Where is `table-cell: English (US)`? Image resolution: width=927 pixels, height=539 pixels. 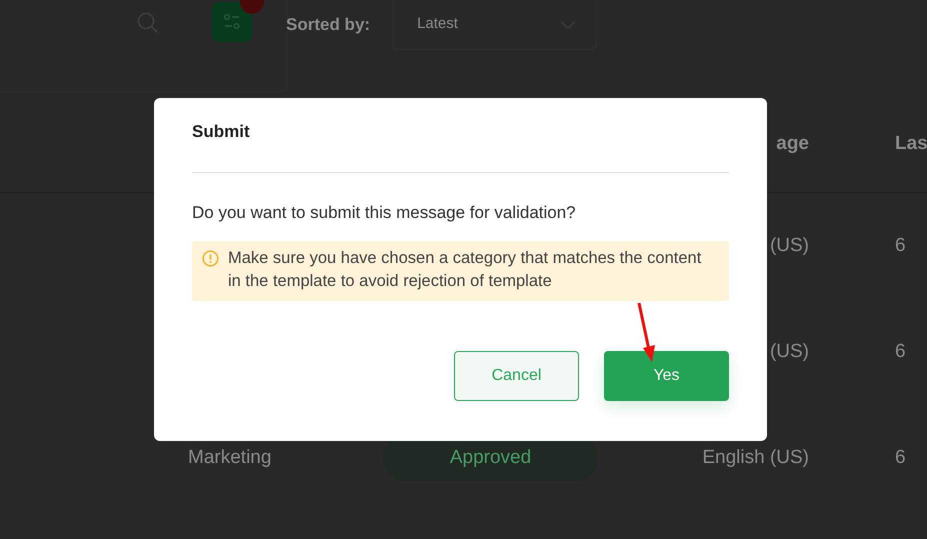
table-cell: English (US) is located at coordinates (755, 457).